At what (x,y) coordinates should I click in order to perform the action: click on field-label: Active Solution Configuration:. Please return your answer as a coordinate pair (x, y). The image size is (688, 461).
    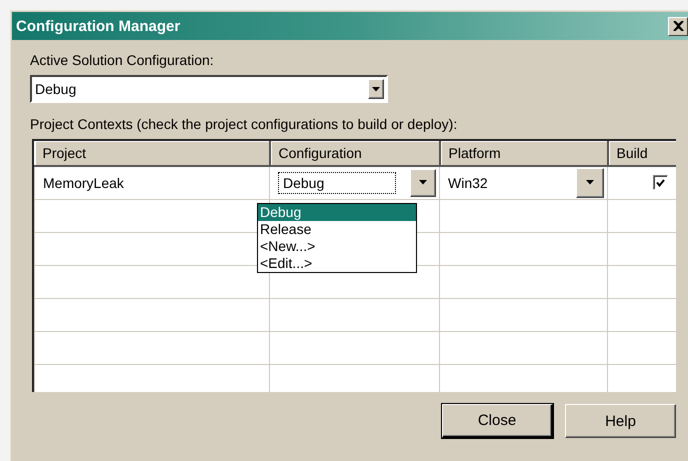
    Looking at the image, I should click on (122, 61).